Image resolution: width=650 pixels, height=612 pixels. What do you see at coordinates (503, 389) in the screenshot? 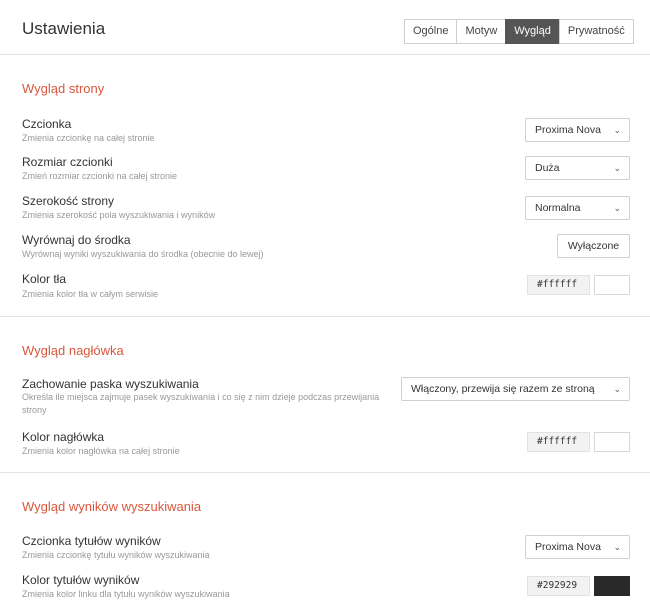
I see `search-bar-select-value: Włączony, przewija się razem ze stroną` at bounding box center [503, 389].